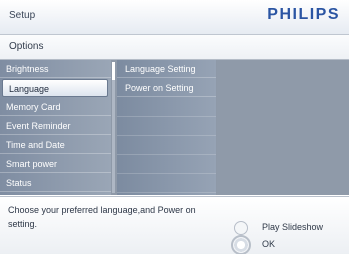 This screenshot has width=349, height=254. What do you see at coordinates (22, 15) in the screenshot?
I see `page-title: Setup` at bounding box center [22, 15].